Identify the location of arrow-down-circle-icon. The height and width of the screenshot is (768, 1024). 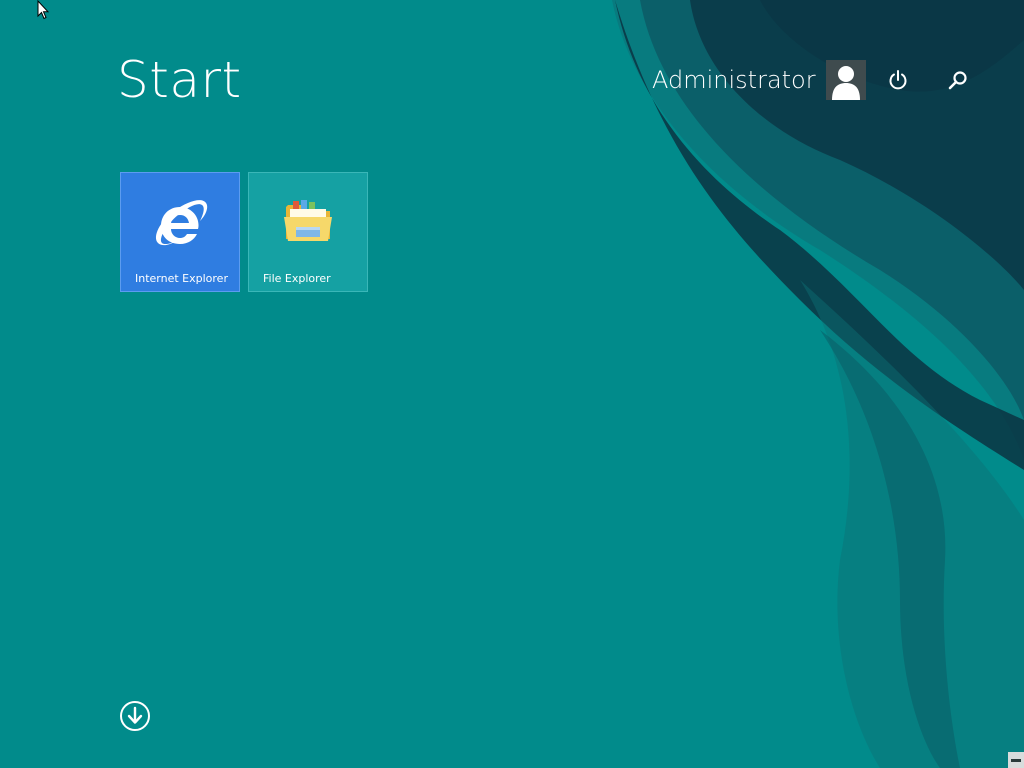
(135, 716).